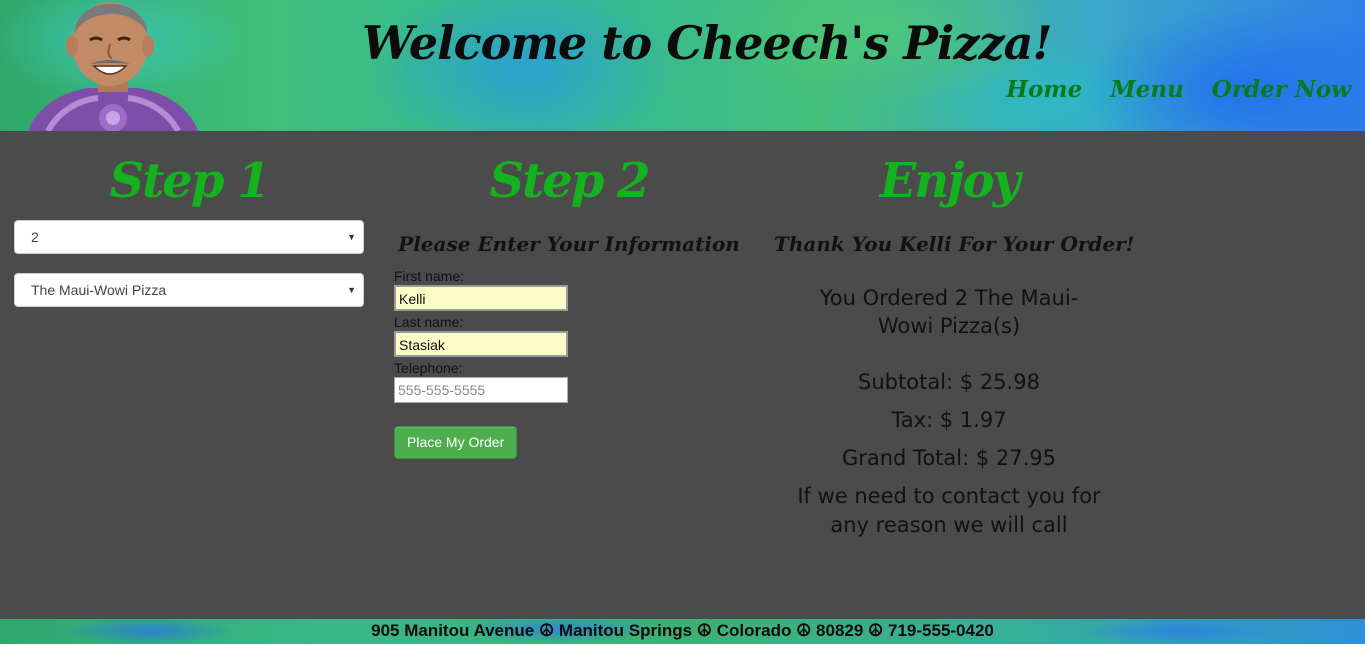 This screenshot has height=646, width=1365. I want to click on last-name-label: Last name:, so click(429, 322).